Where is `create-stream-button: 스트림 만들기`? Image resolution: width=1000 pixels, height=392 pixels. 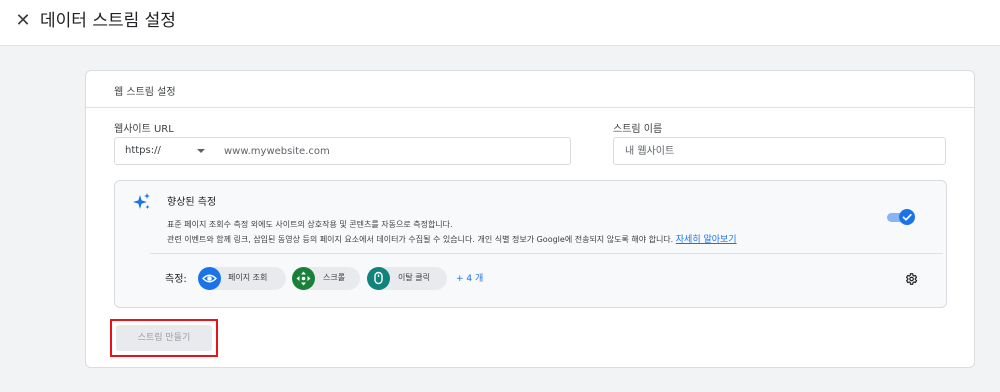 create-stream-button: 스트림 만들기 is located at coordinates (164, 338).